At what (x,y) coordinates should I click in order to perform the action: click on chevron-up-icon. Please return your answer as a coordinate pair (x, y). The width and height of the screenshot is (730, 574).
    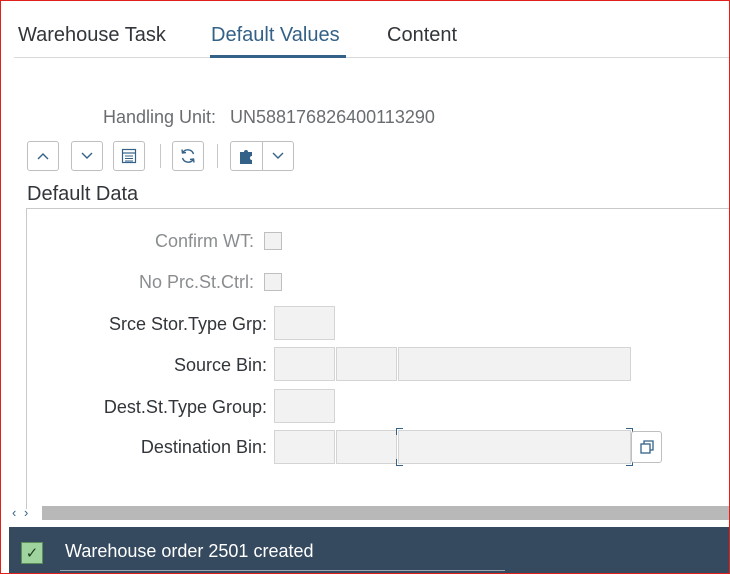
    Looking at the image, I should click on (43, 156).